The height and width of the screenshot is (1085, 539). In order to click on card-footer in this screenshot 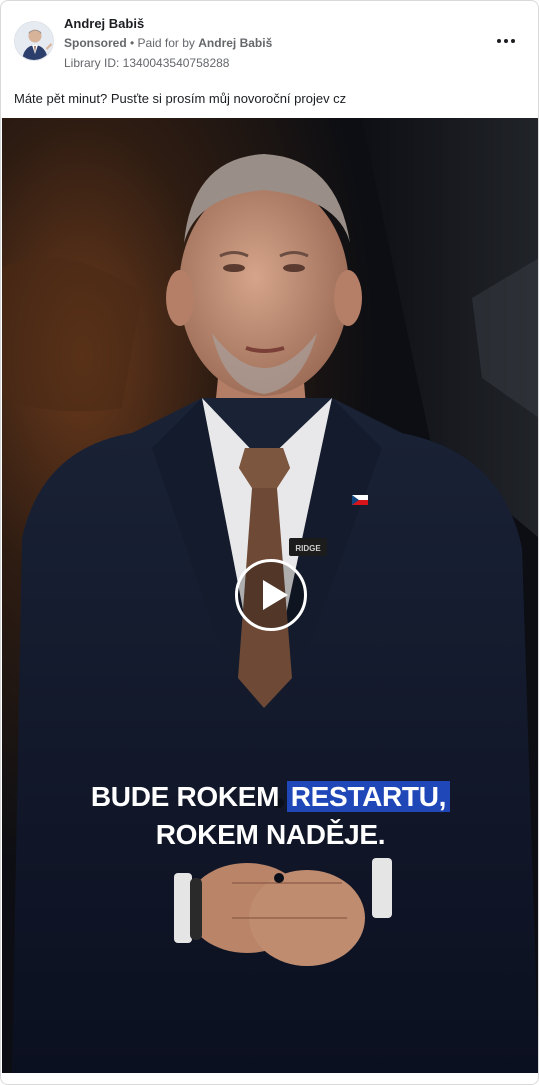, I will do `click(269, 1078)`.